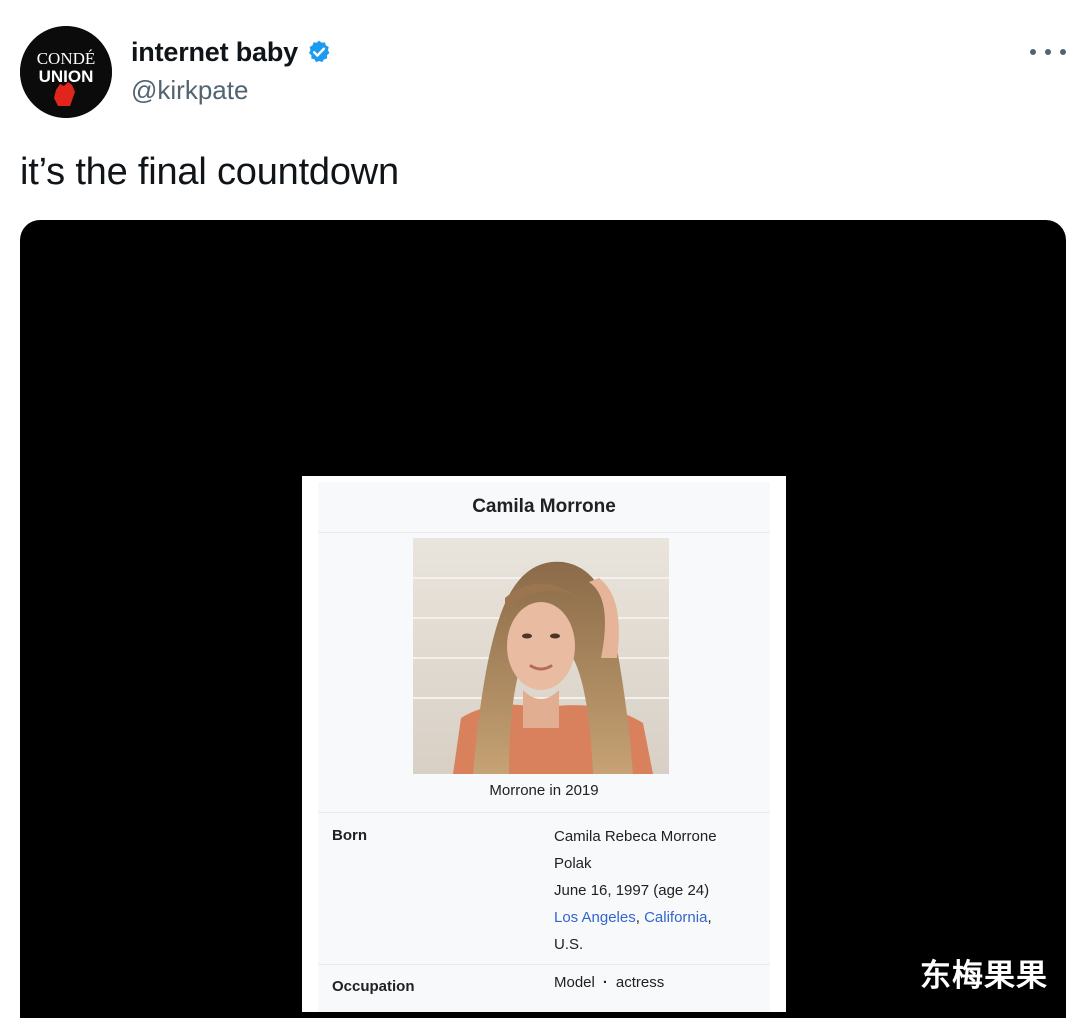 This screenshot has height=1018, width=1080. I want to click on display-name: internet baby, so click(214, 52).